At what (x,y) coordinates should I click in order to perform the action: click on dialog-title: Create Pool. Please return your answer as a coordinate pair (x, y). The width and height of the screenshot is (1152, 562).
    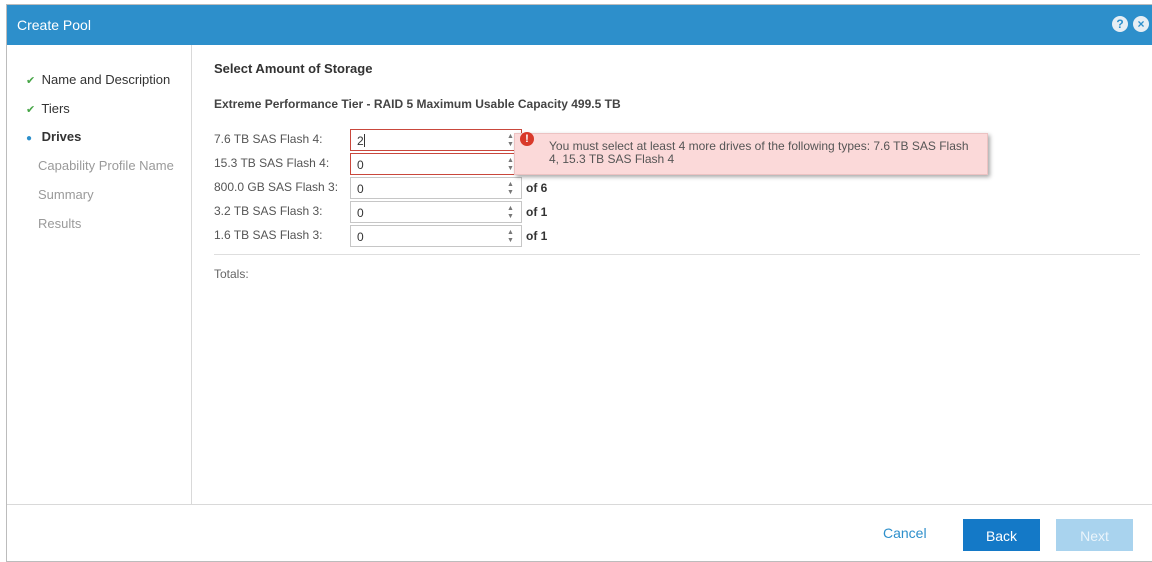
    Looking at the image, I should click on (54, 25).